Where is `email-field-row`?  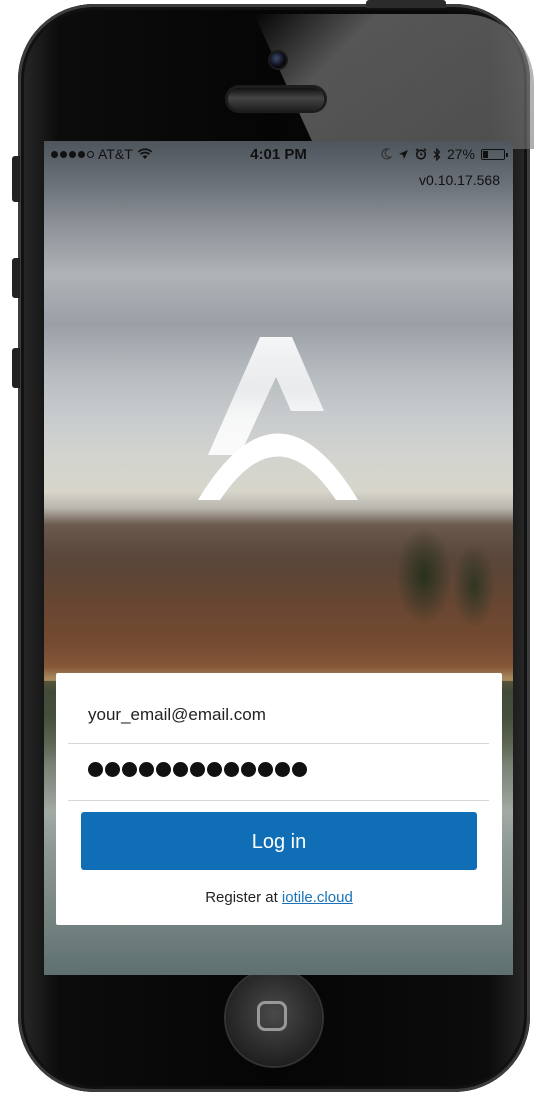 email-field-row is located at coordinates (278, 715).